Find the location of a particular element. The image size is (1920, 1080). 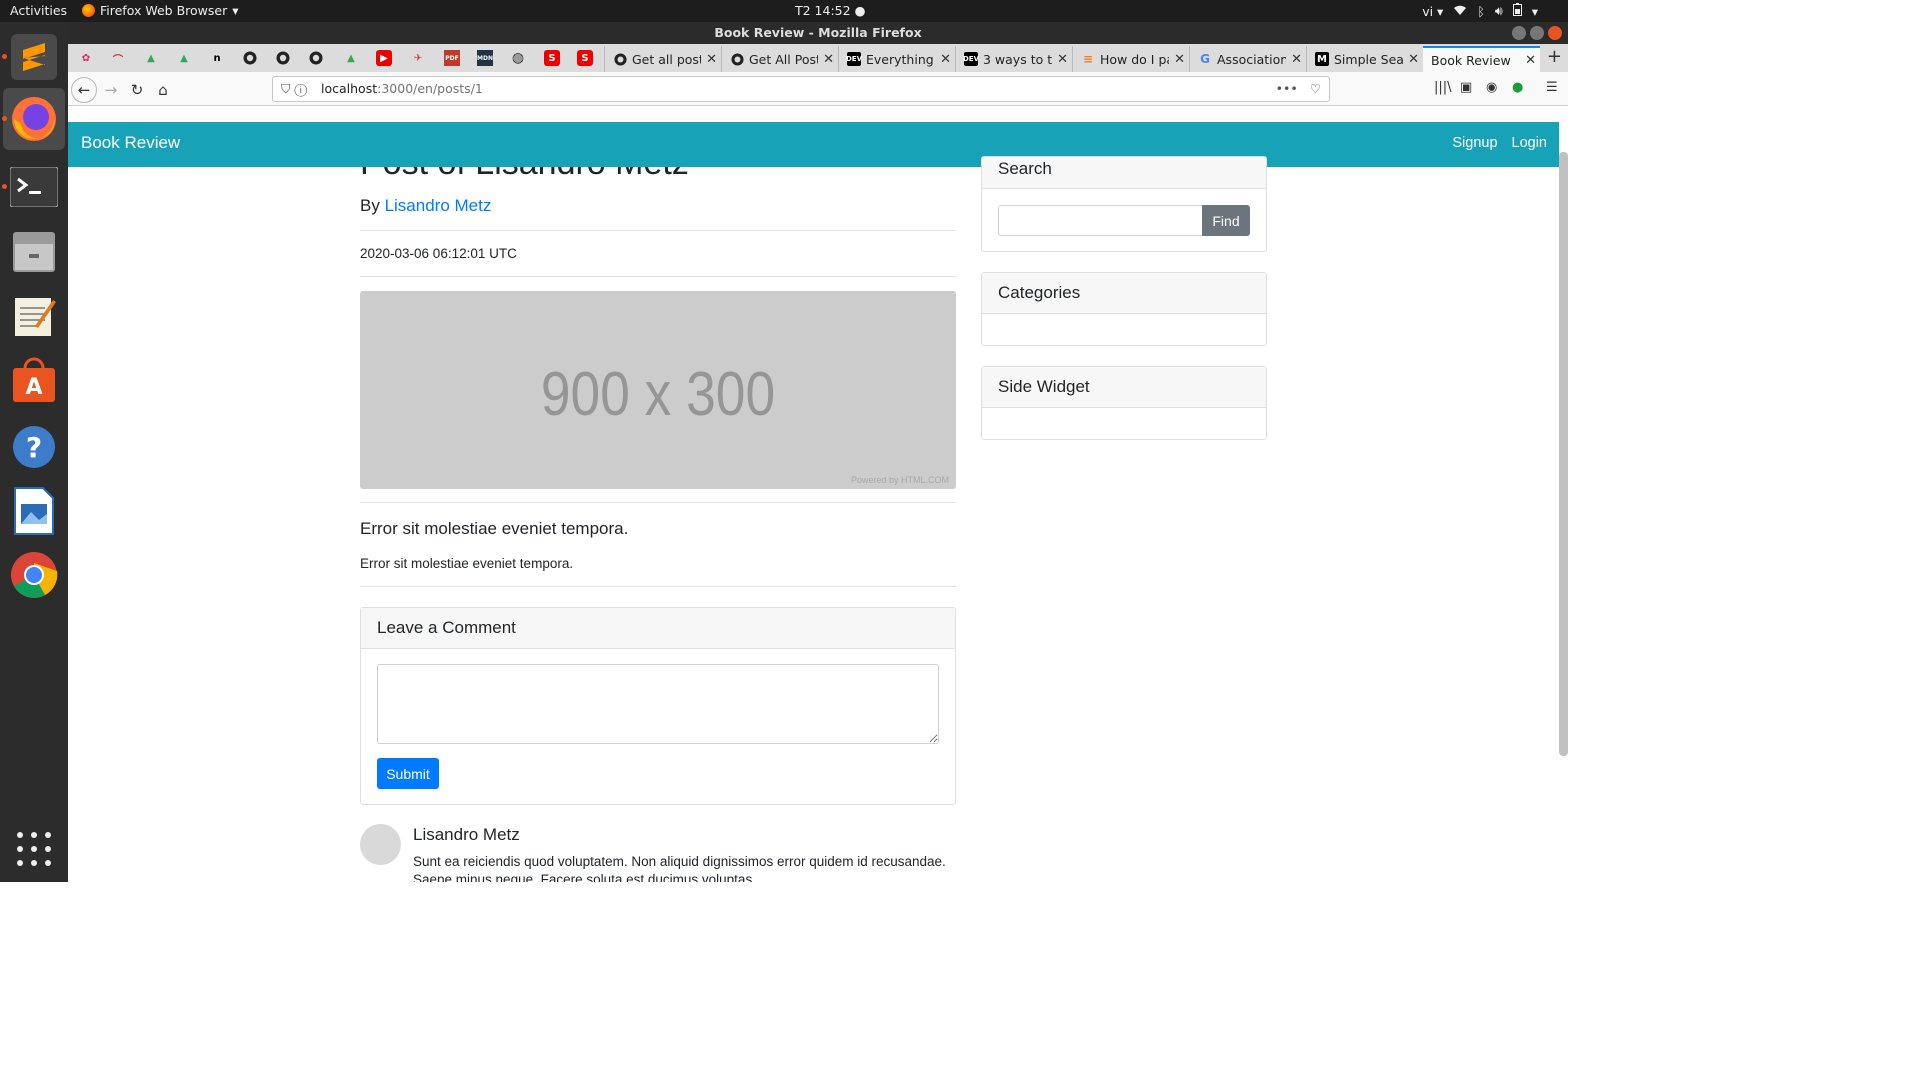

tab-get-all-post: Get all post ✕ is located at coordinates (662, 59).